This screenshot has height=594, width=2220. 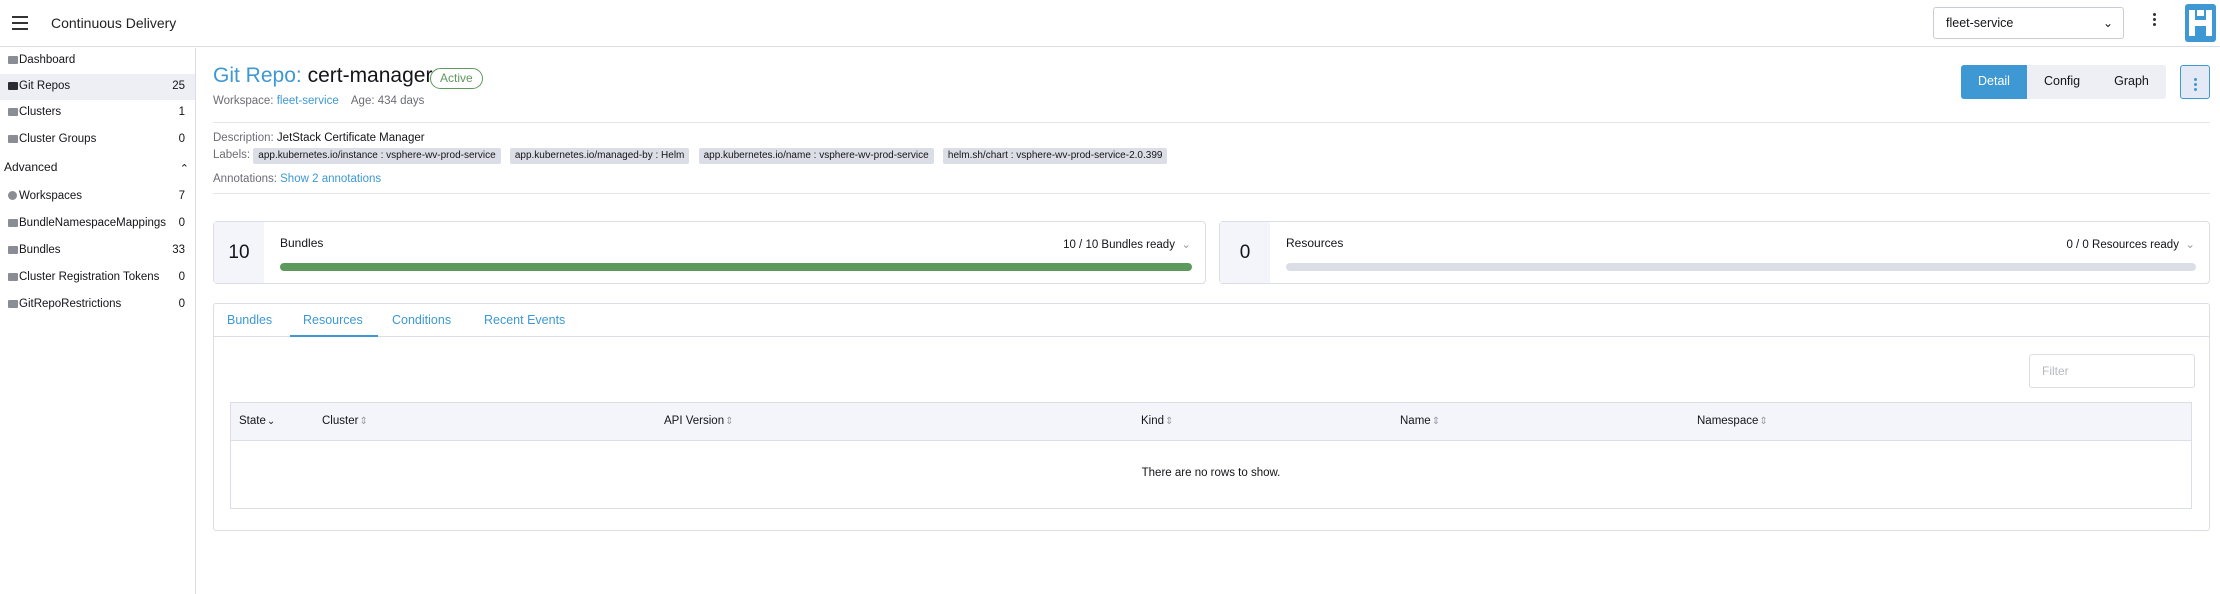 I want to click on column-header-state: State⌄, so click(x=257, y=421).